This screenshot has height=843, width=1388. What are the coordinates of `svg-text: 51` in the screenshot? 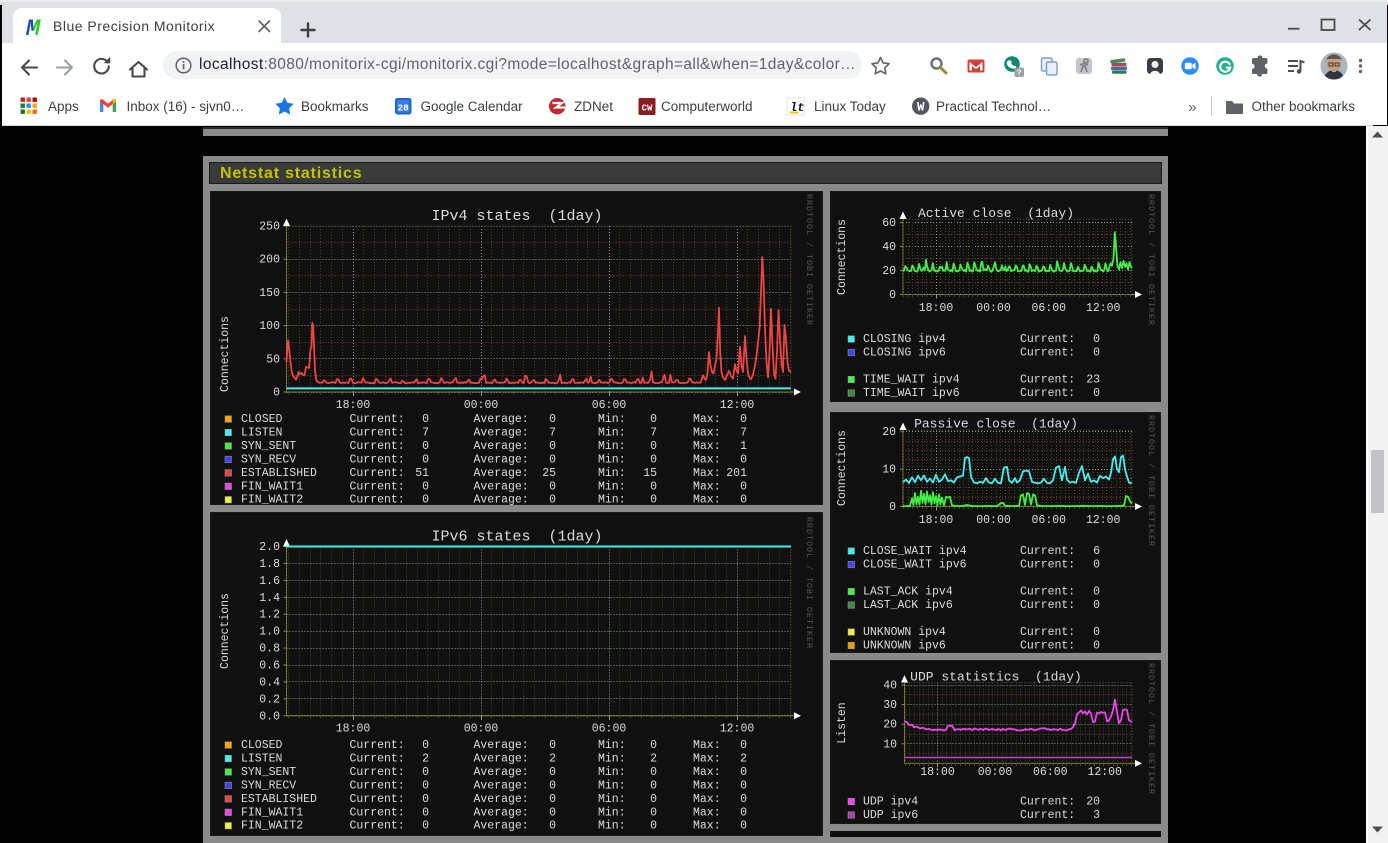 It's located at (422, 473).